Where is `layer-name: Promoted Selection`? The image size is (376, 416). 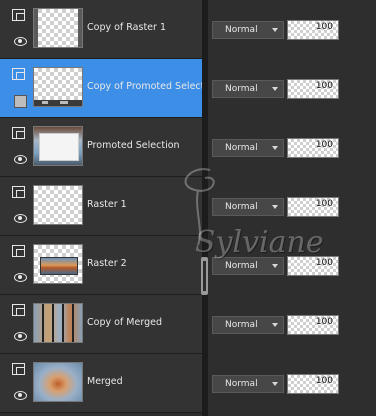 layer-name: Promoted Selection is located at coordinates (133, 145).